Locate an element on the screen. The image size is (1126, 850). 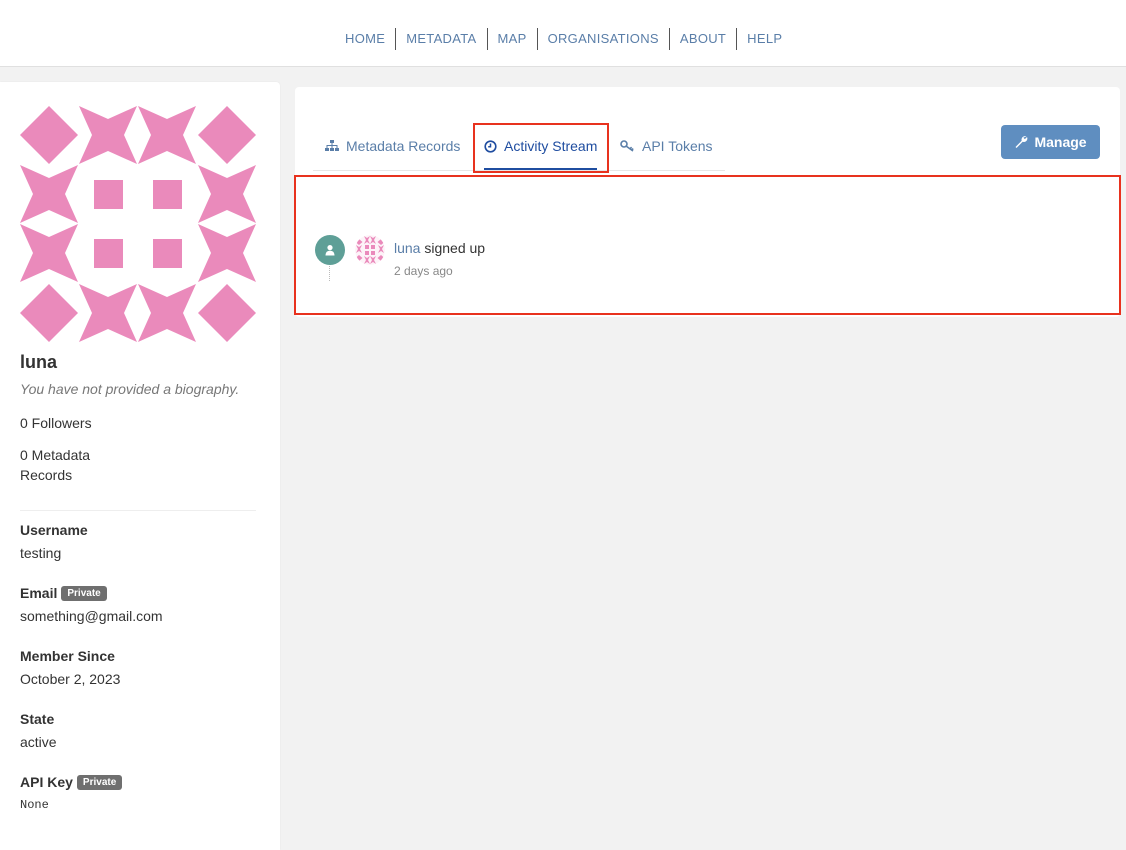
email-label: Email Private is located at coordinates (63, 593).